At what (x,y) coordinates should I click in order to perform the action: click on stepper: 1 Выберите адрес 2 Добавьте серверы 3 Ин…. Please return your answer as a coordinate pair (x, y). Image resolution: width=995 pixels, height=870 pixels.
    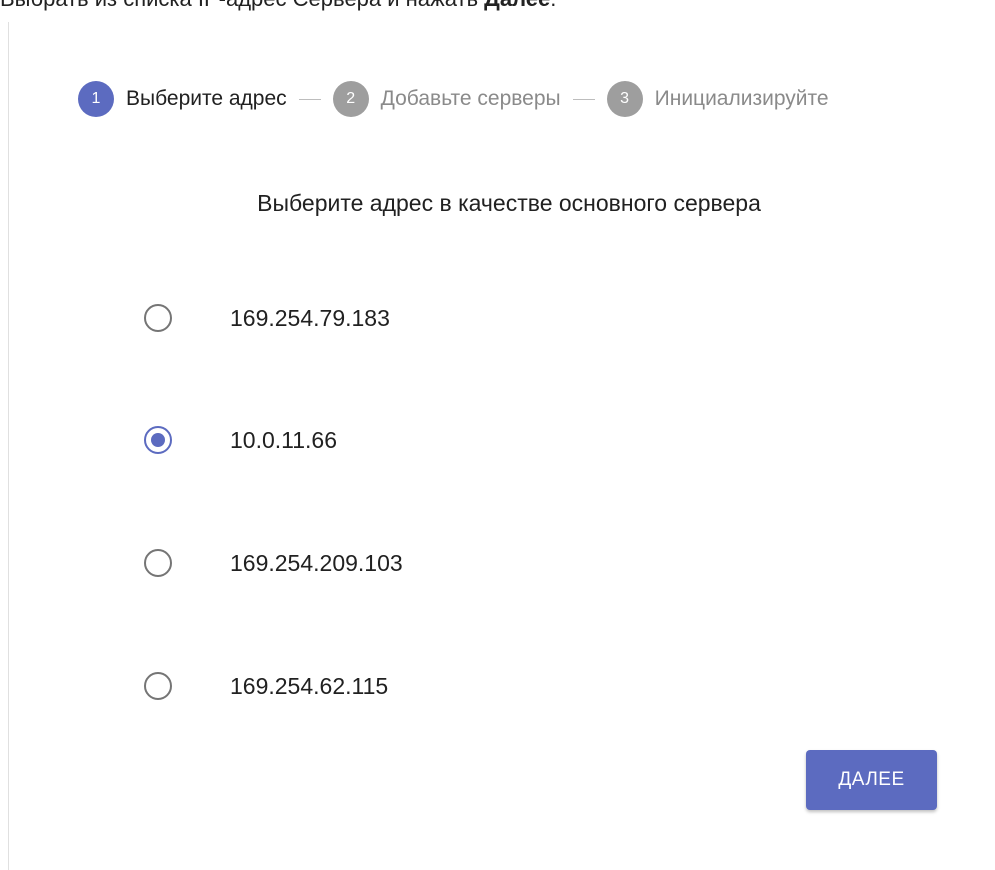
    Looking at the image, I should click on (453, 99).